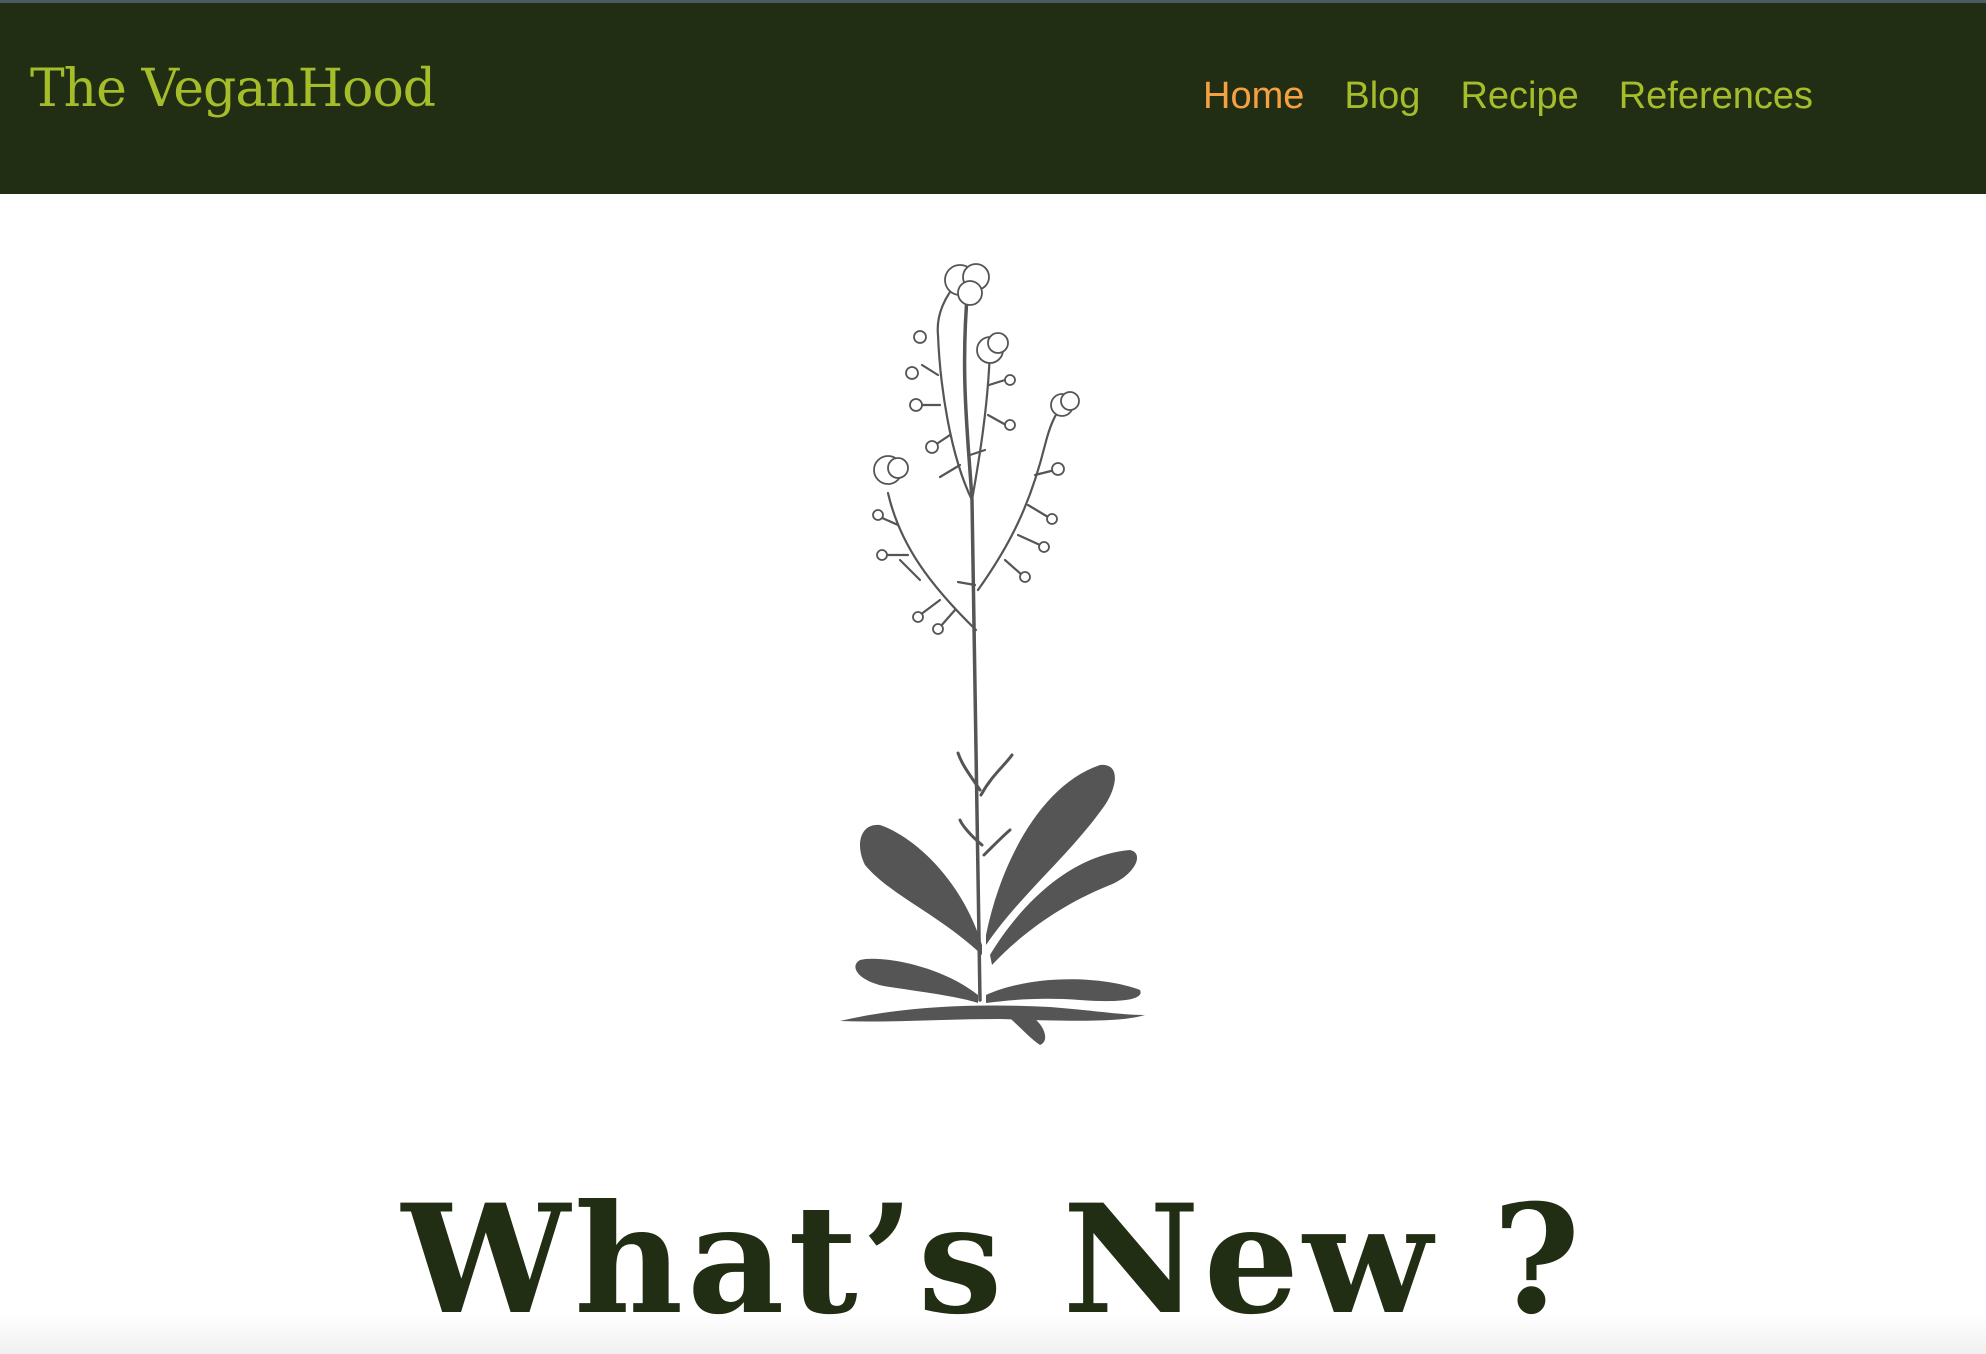 This screenshot has height=1354, width=1986. What do you see at coordinates (993, 1260) in the screenshot?
I see `section-title: What’s New ?` at bounding box center [993, 1260].